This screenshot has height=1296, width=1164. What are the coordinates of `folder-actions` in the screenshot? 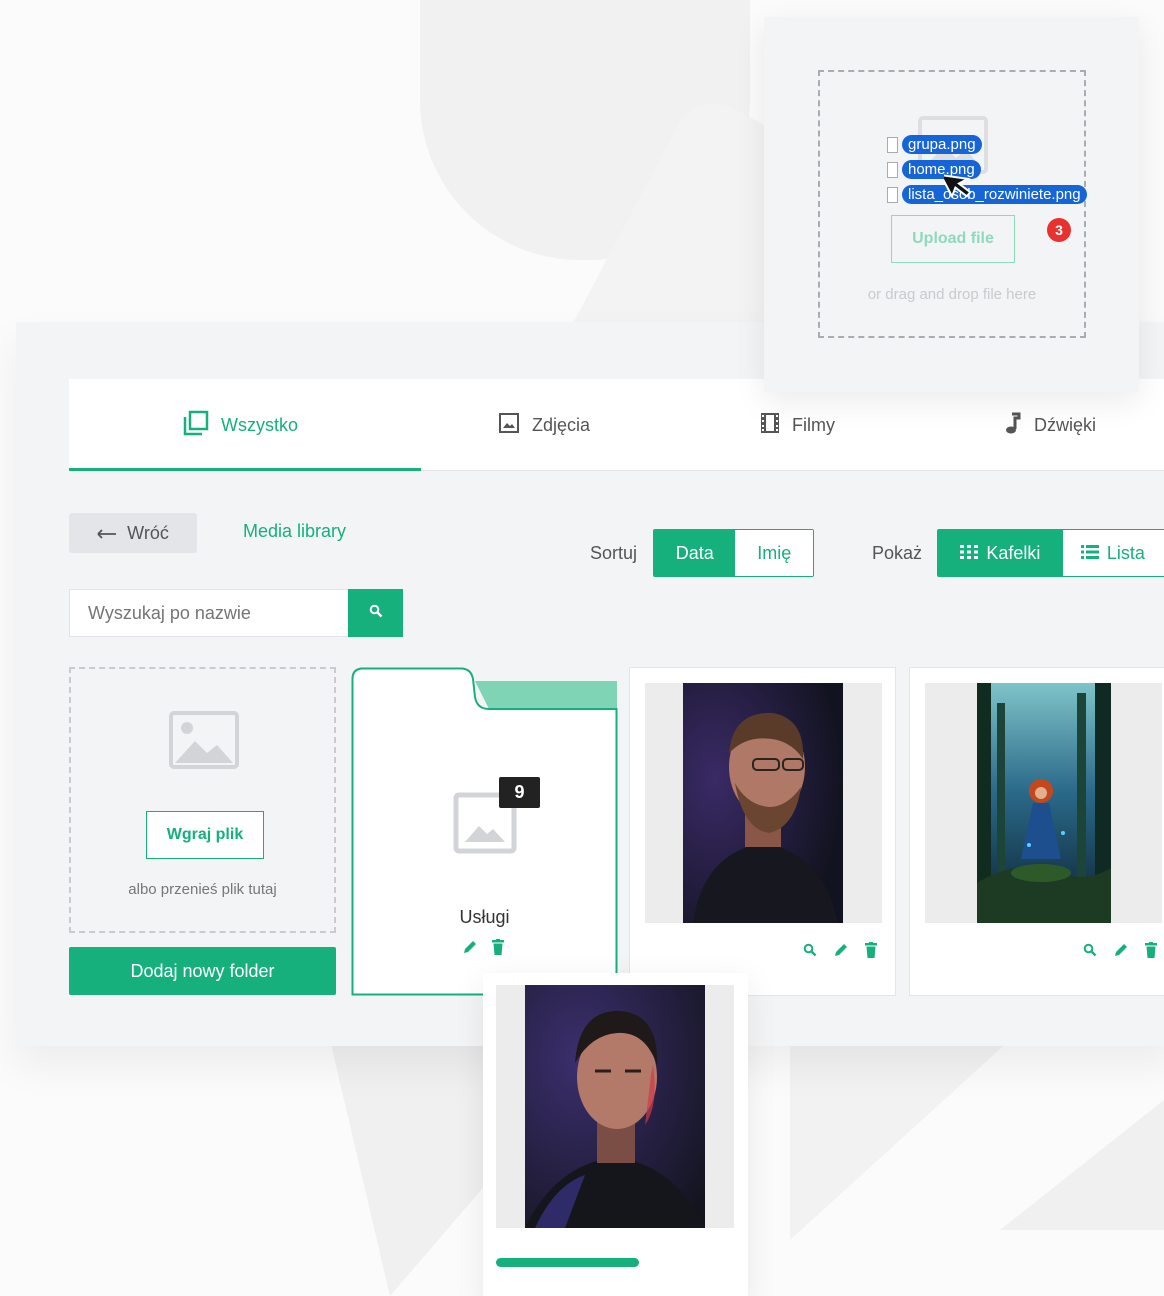 It's located at (483, 949).